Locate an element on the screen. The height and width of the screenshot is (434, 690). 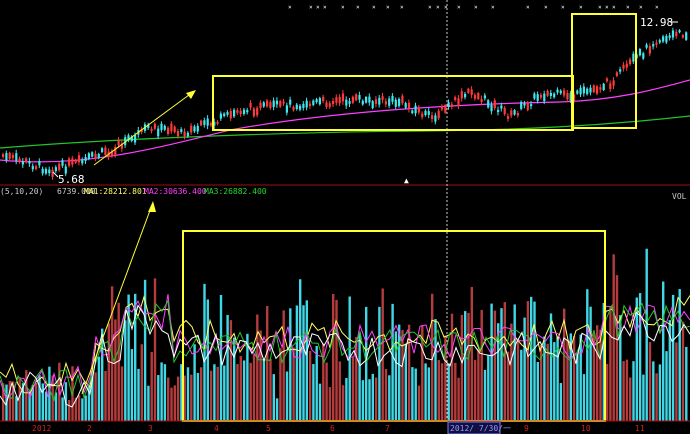
axis-label-mar: 3 is located at coordinates (150, 428).